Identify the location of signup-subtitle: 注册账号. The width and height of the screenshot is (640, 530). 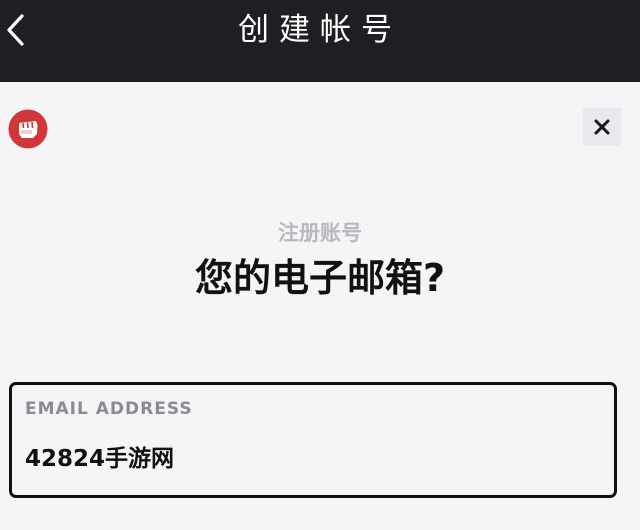
(320, 233).